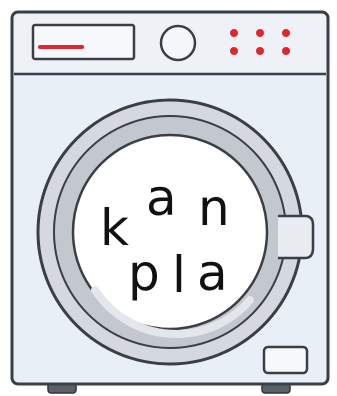 The height and width of the screenshot is (396, 337). I want to click on display-panel, so click(83, 42).